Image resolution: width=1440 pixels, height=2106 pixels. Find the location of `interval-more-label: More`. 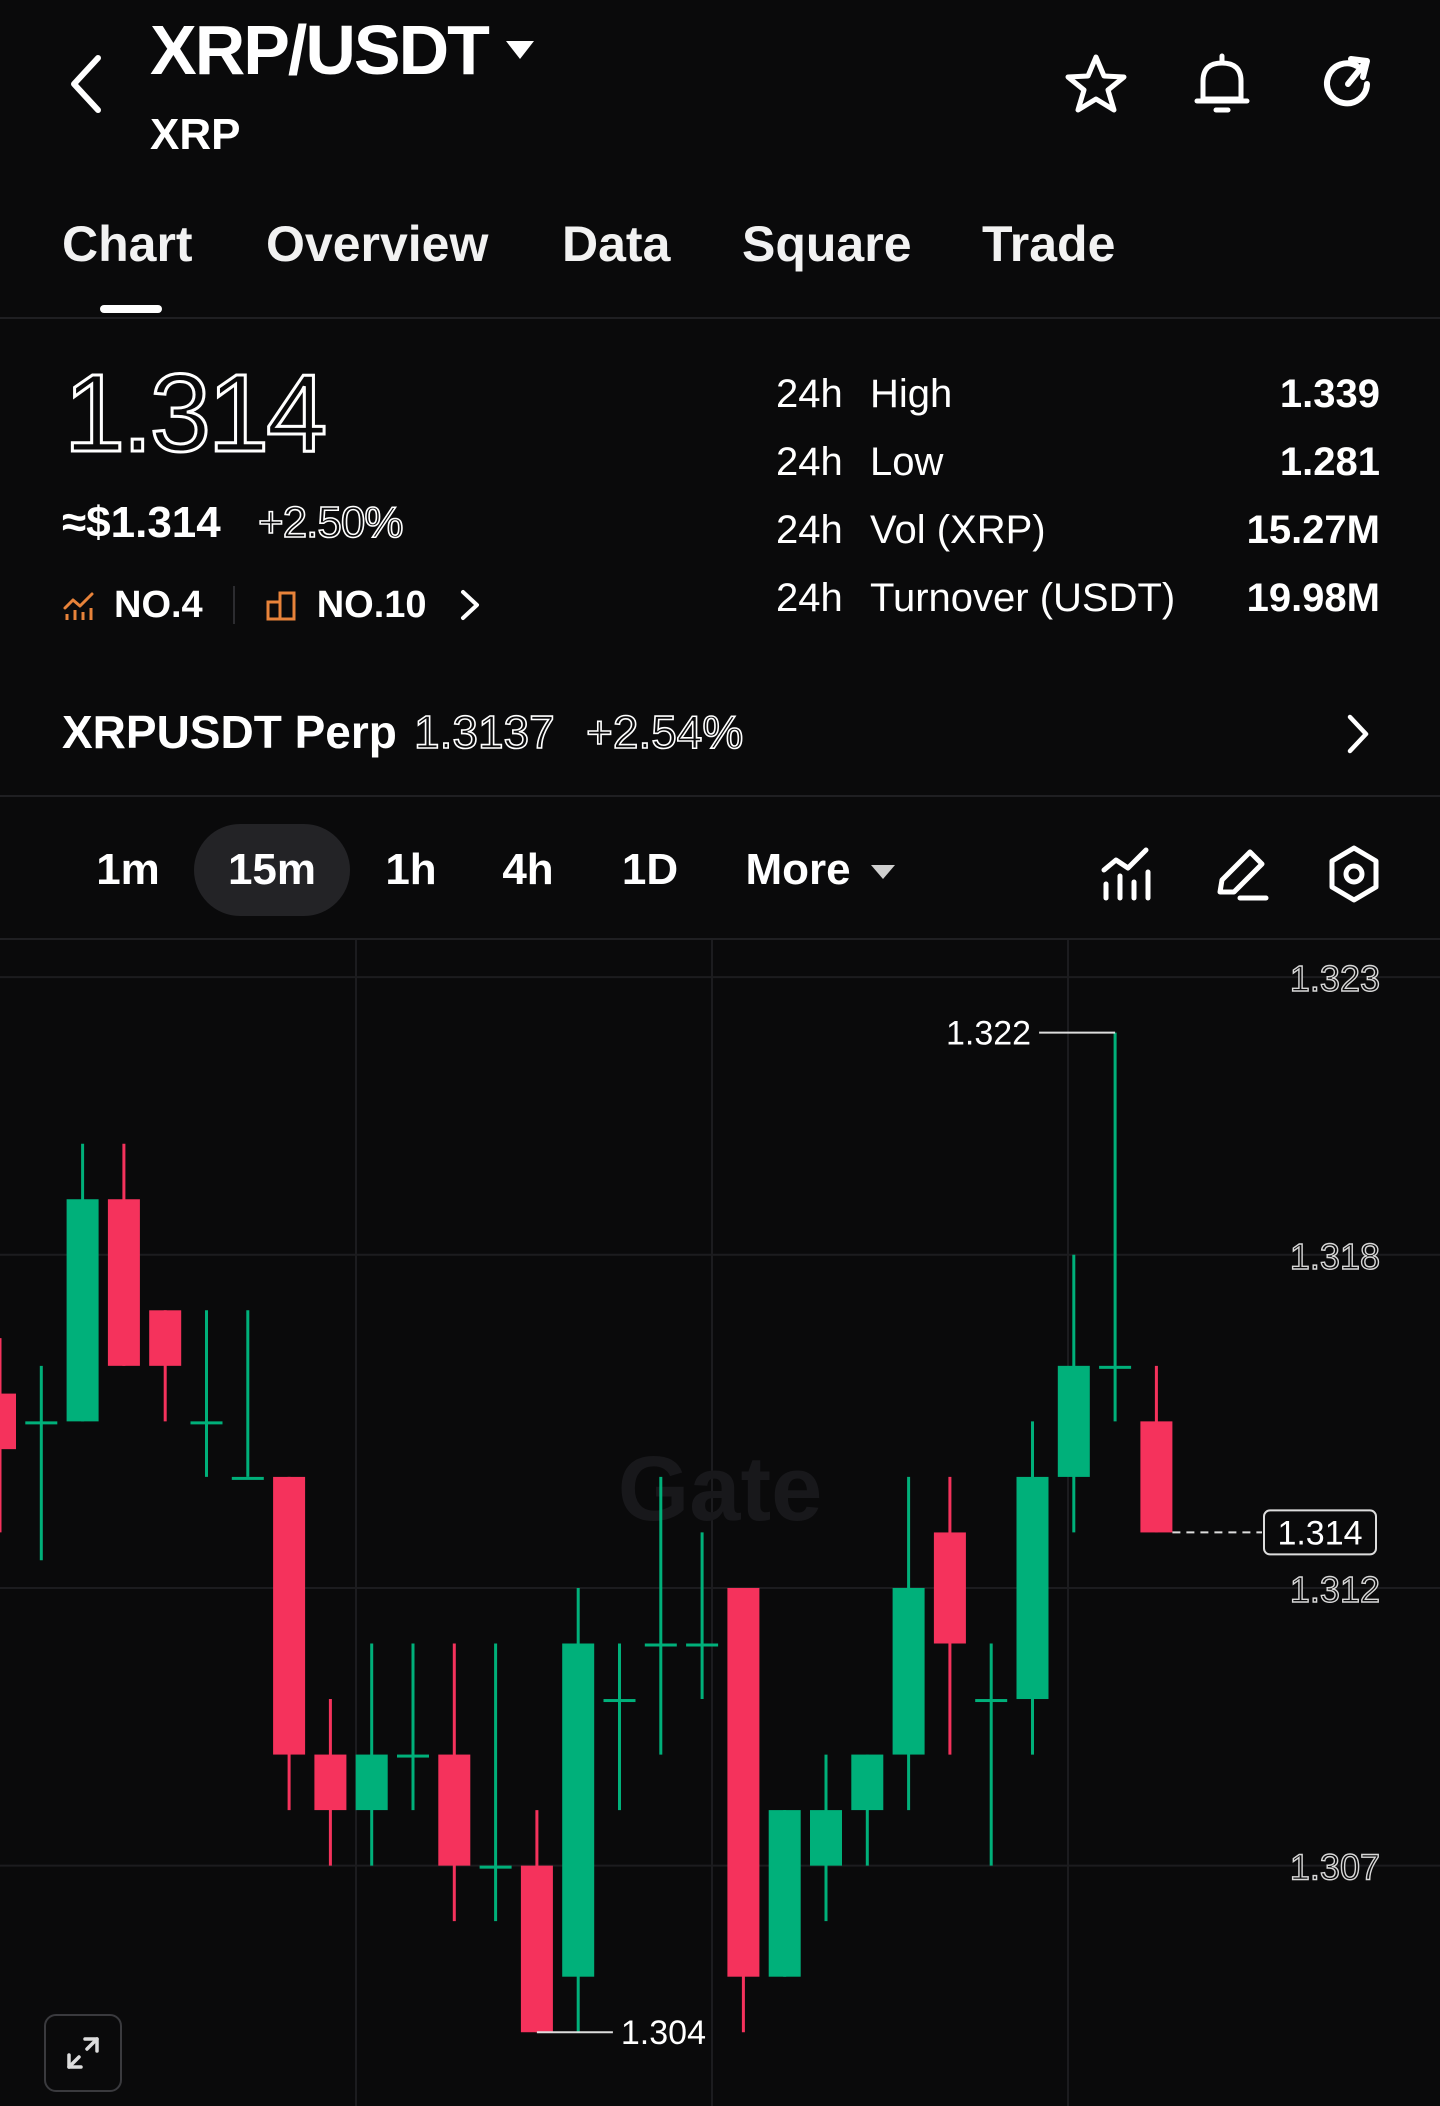

interval-more-label: More is located at coordinates (798, 869).